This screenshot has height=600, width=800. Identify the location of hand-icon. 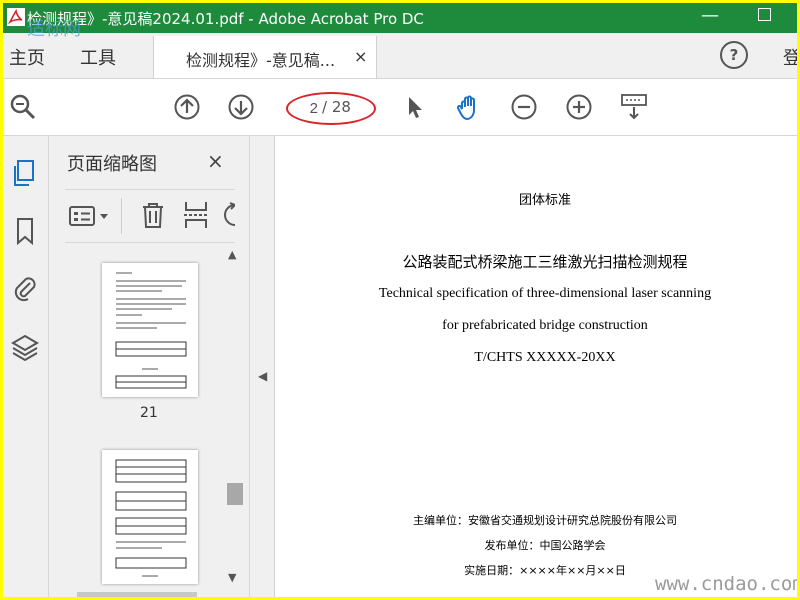
(469, 107).